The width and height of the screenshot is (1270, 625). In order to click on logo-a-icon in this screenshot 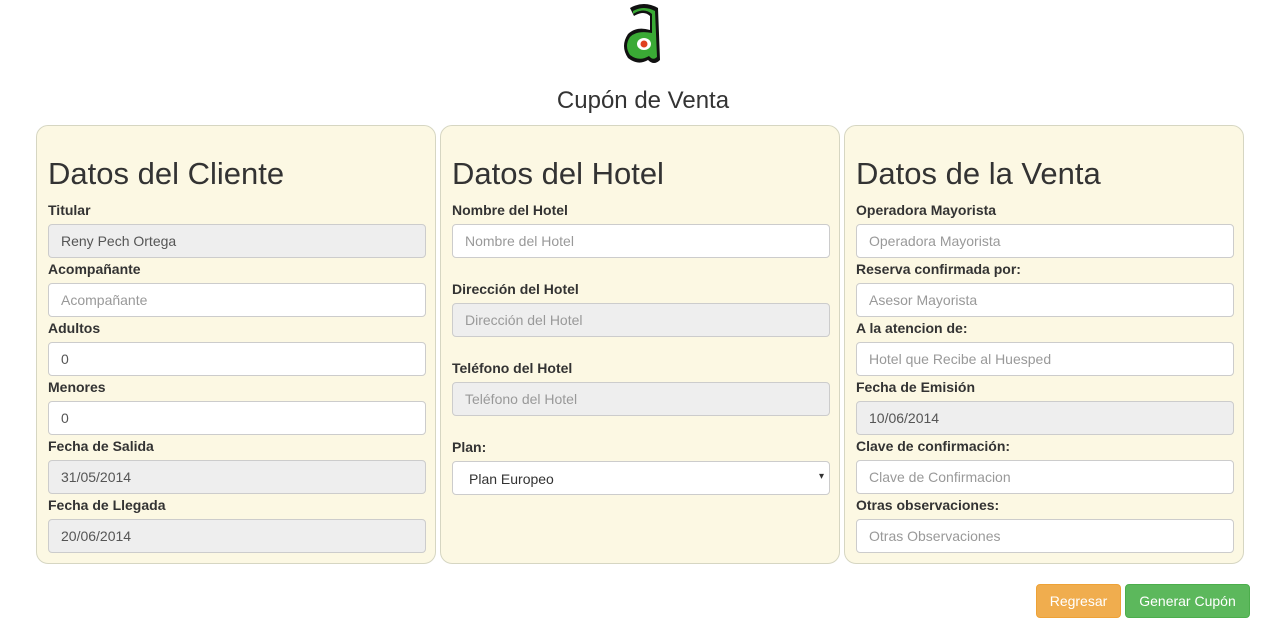, I will do `click(642, 33)`.